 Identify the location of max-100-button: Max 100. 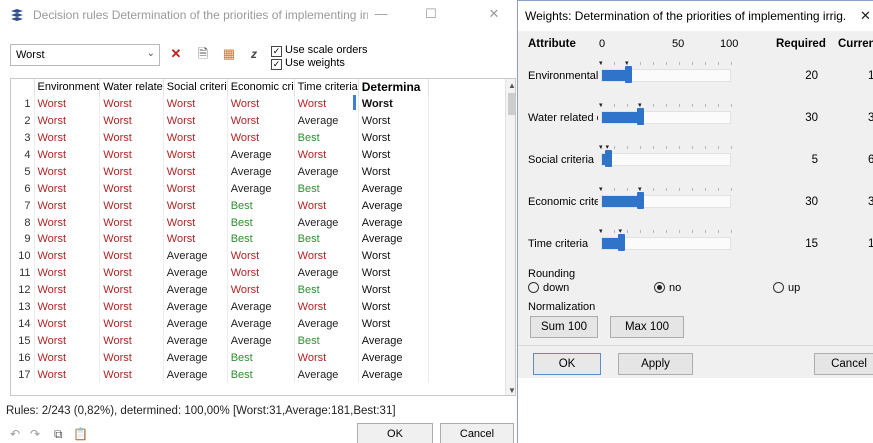
(647, 327).